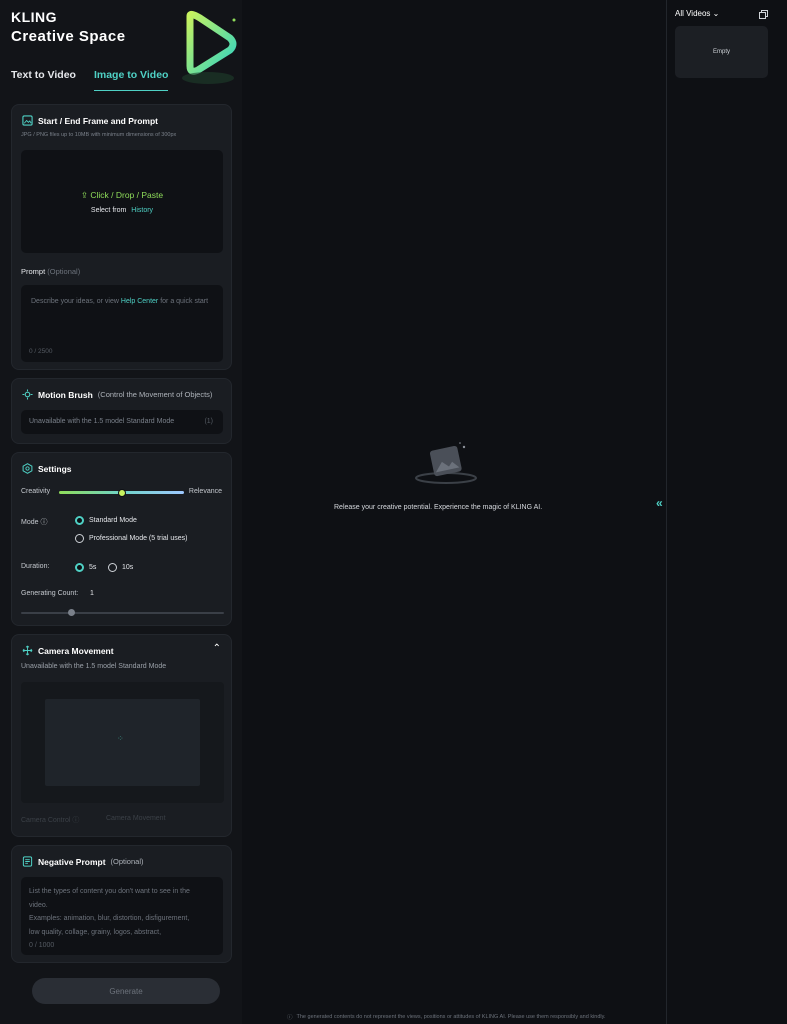  Describe the element at coordinates (33, 271) in the screenshot. I see `prompt-label: Prompt` at that location.